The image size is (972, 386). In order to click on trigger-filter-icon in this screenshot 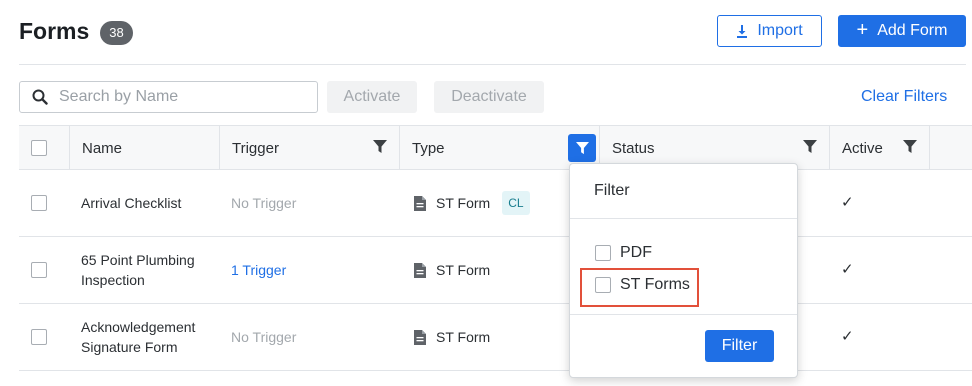, I will do `click(380, 147)`.